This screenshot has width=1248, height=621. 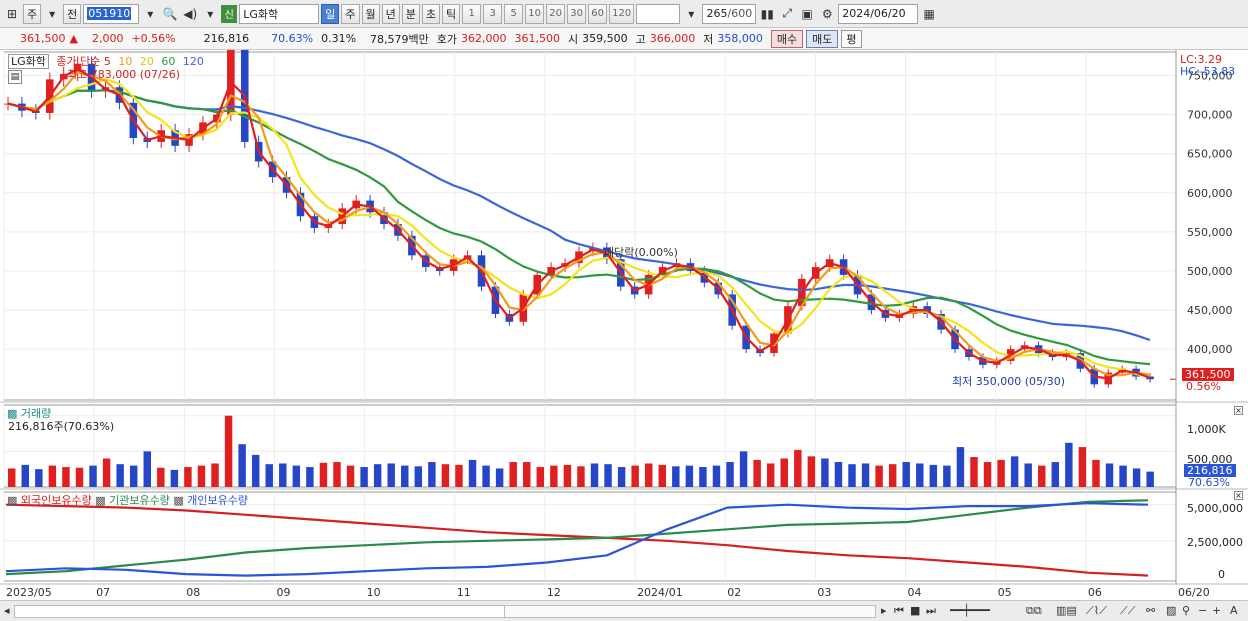 I want to click on image-icon: ▨, so click(x=1171, y=610).